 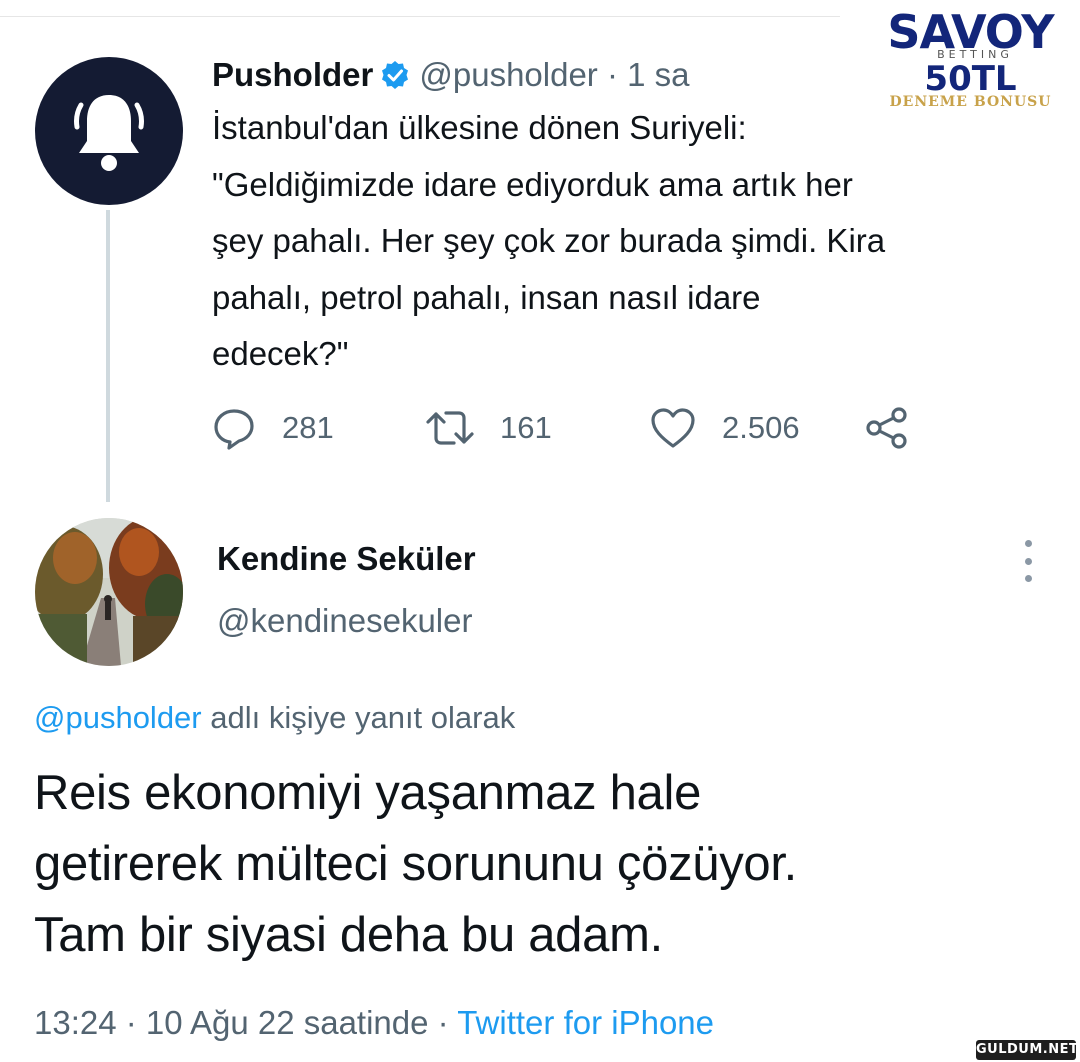 I want to click on reply-icon, so click(x=234, y=429).